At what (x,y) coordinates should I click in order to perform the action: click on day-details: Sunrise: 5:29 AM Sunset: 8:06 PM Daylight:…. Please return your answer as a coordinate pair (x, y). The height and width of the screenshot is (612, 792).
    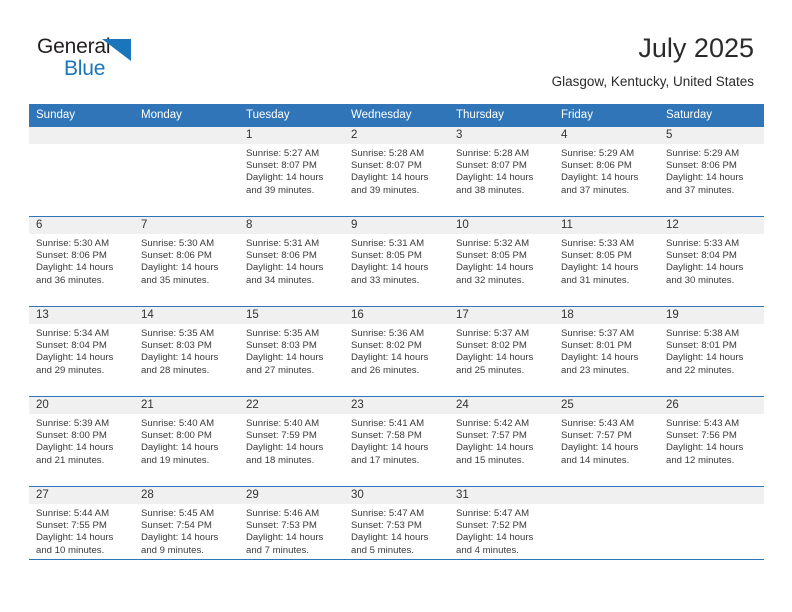
    Looking at the image, I should click on (606, 170).